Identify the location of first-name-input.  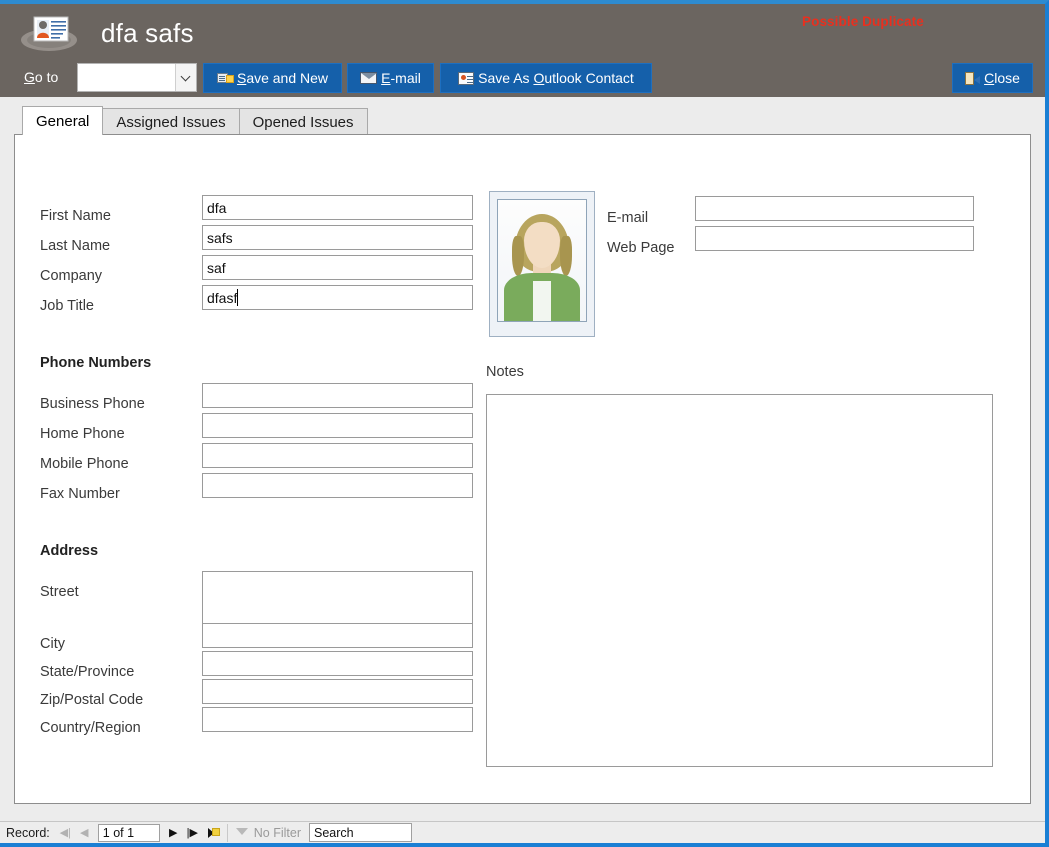
(337, 207).